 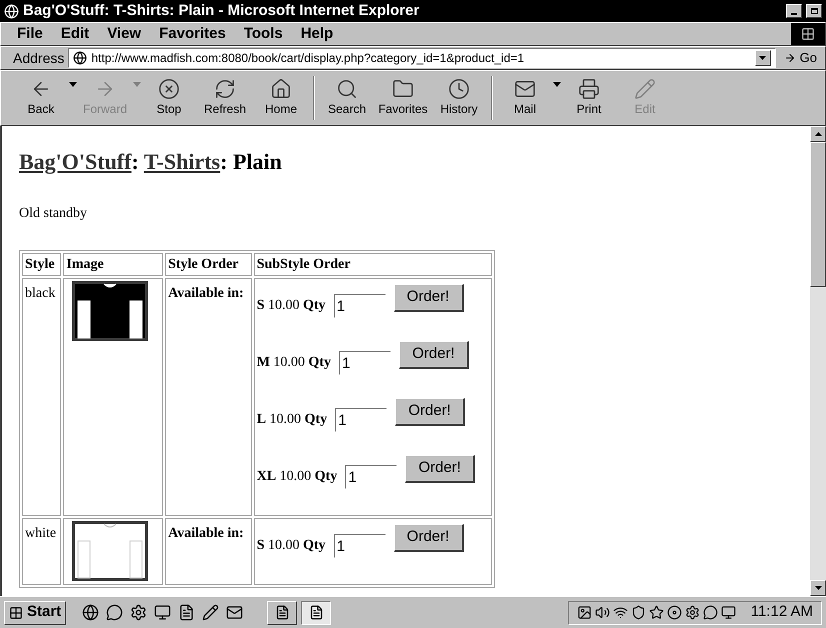 I want to click on arrow-icon, so click(x=790, y=58).